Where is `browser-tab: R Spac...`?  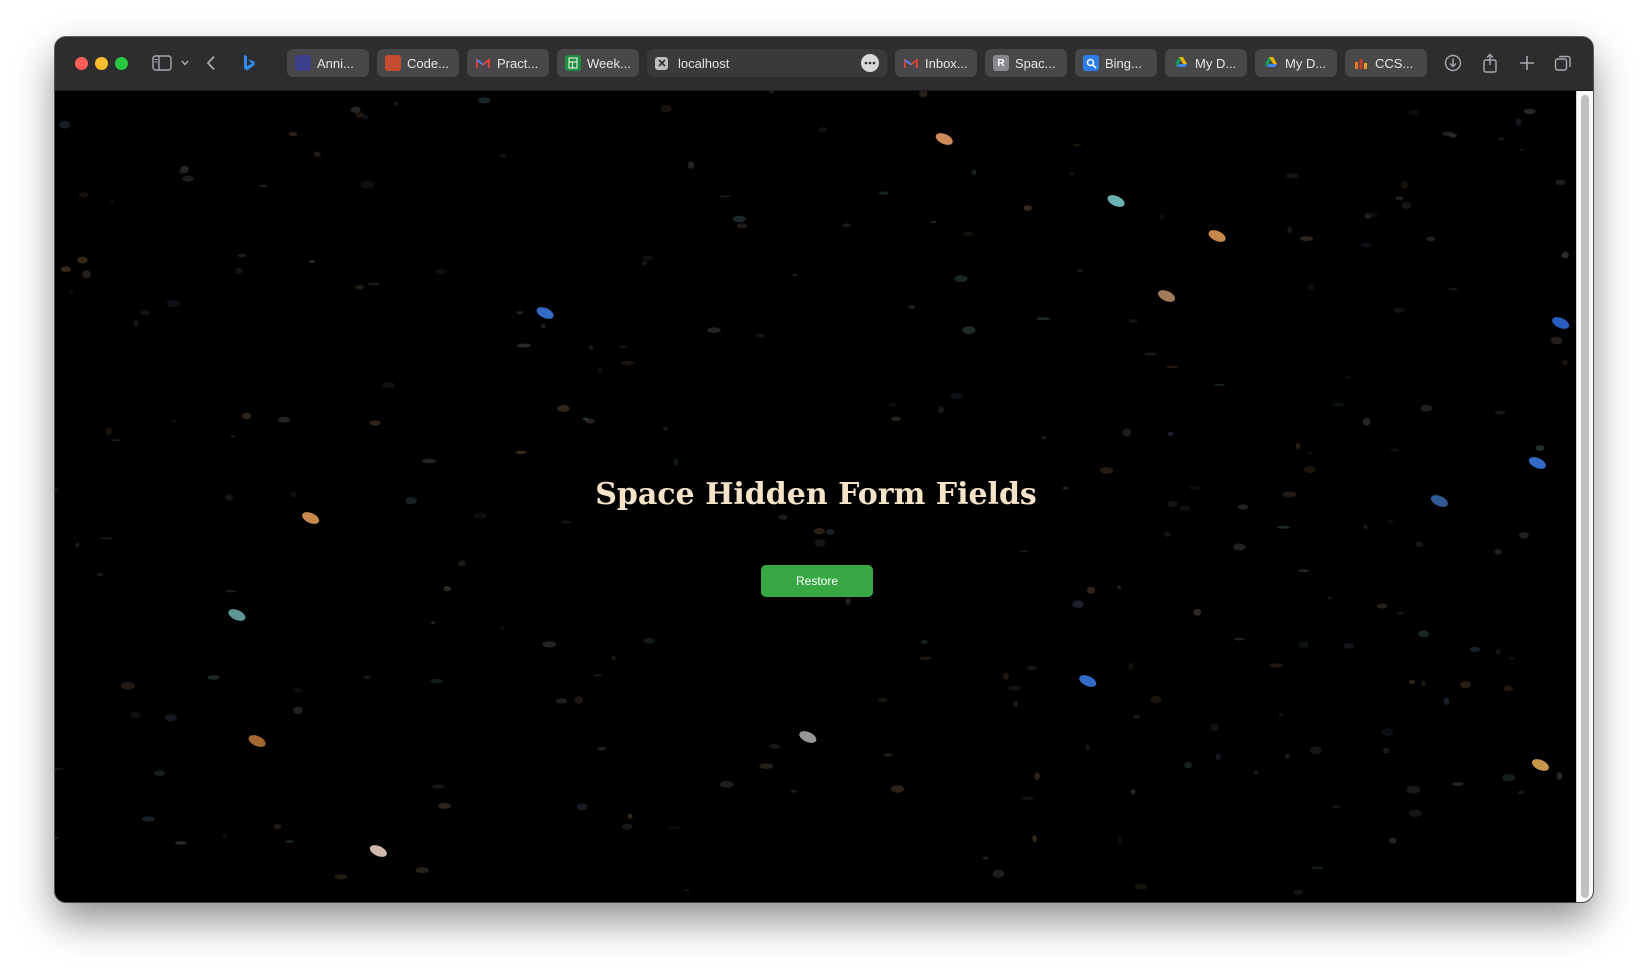
browser-tab: R Spac... is located at coordinates (1026, 63).